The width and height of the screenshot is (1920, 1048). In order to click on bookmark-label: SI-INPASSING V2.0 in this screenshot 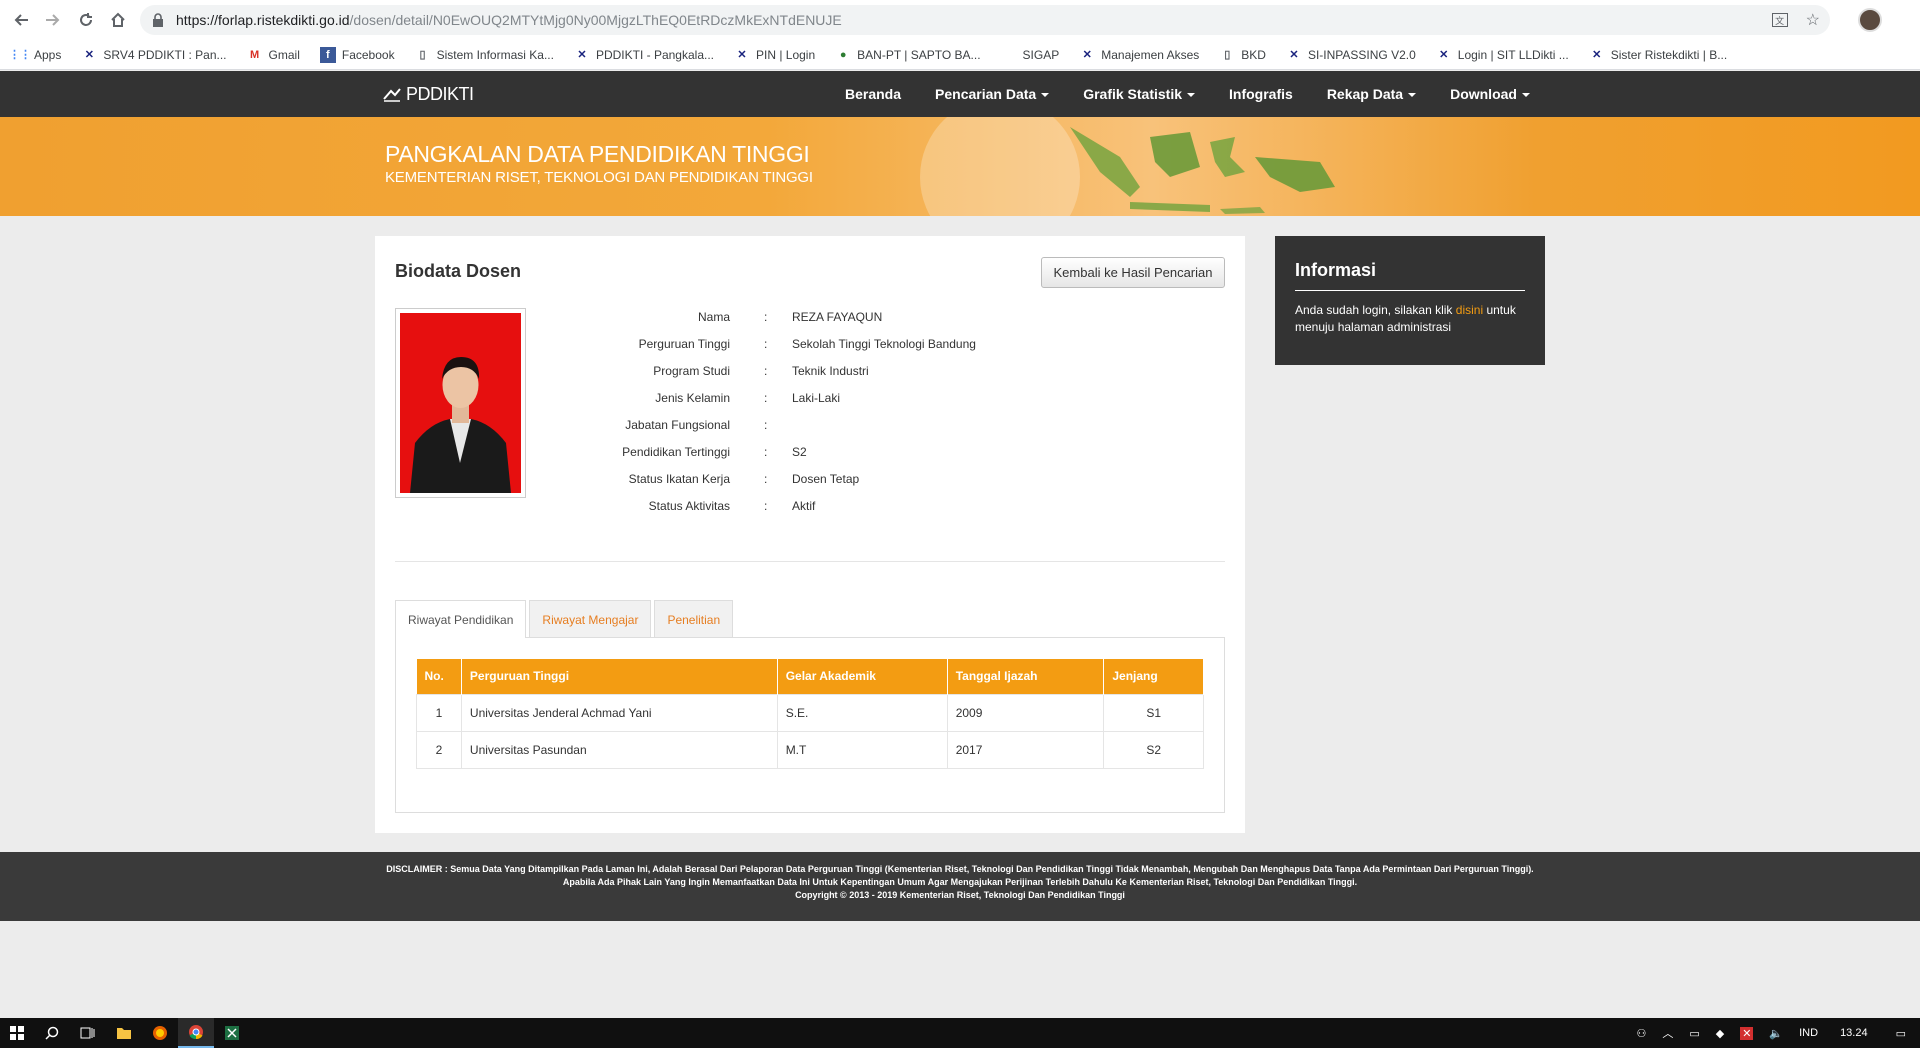, I will do `click(1361, 54)`.